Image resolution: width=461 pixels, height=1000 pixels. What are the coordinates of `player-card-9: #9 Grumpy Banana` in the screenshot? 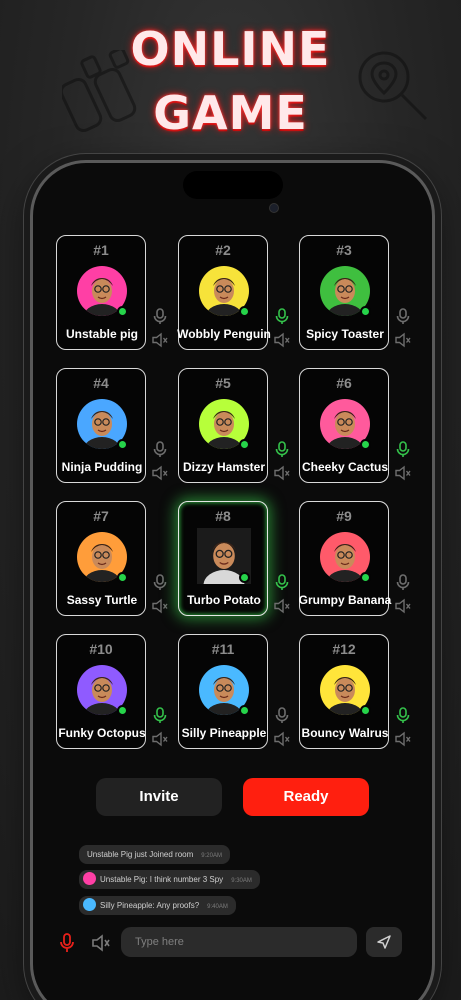 It's located at (345, 558).